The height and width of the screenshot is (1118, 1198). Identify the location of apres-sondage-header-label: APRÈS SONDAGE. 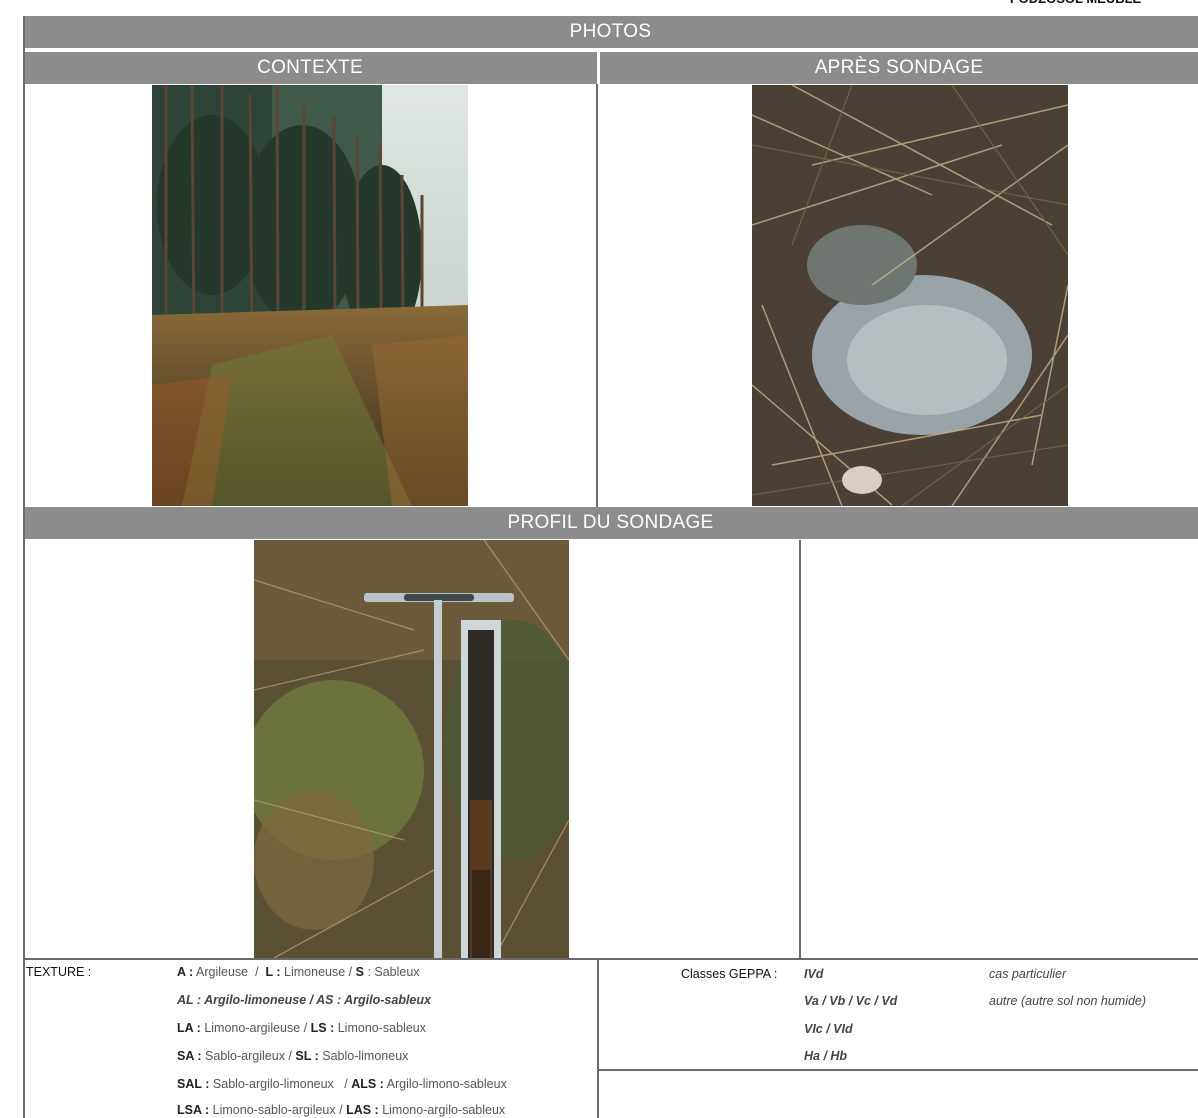
(899, 67).